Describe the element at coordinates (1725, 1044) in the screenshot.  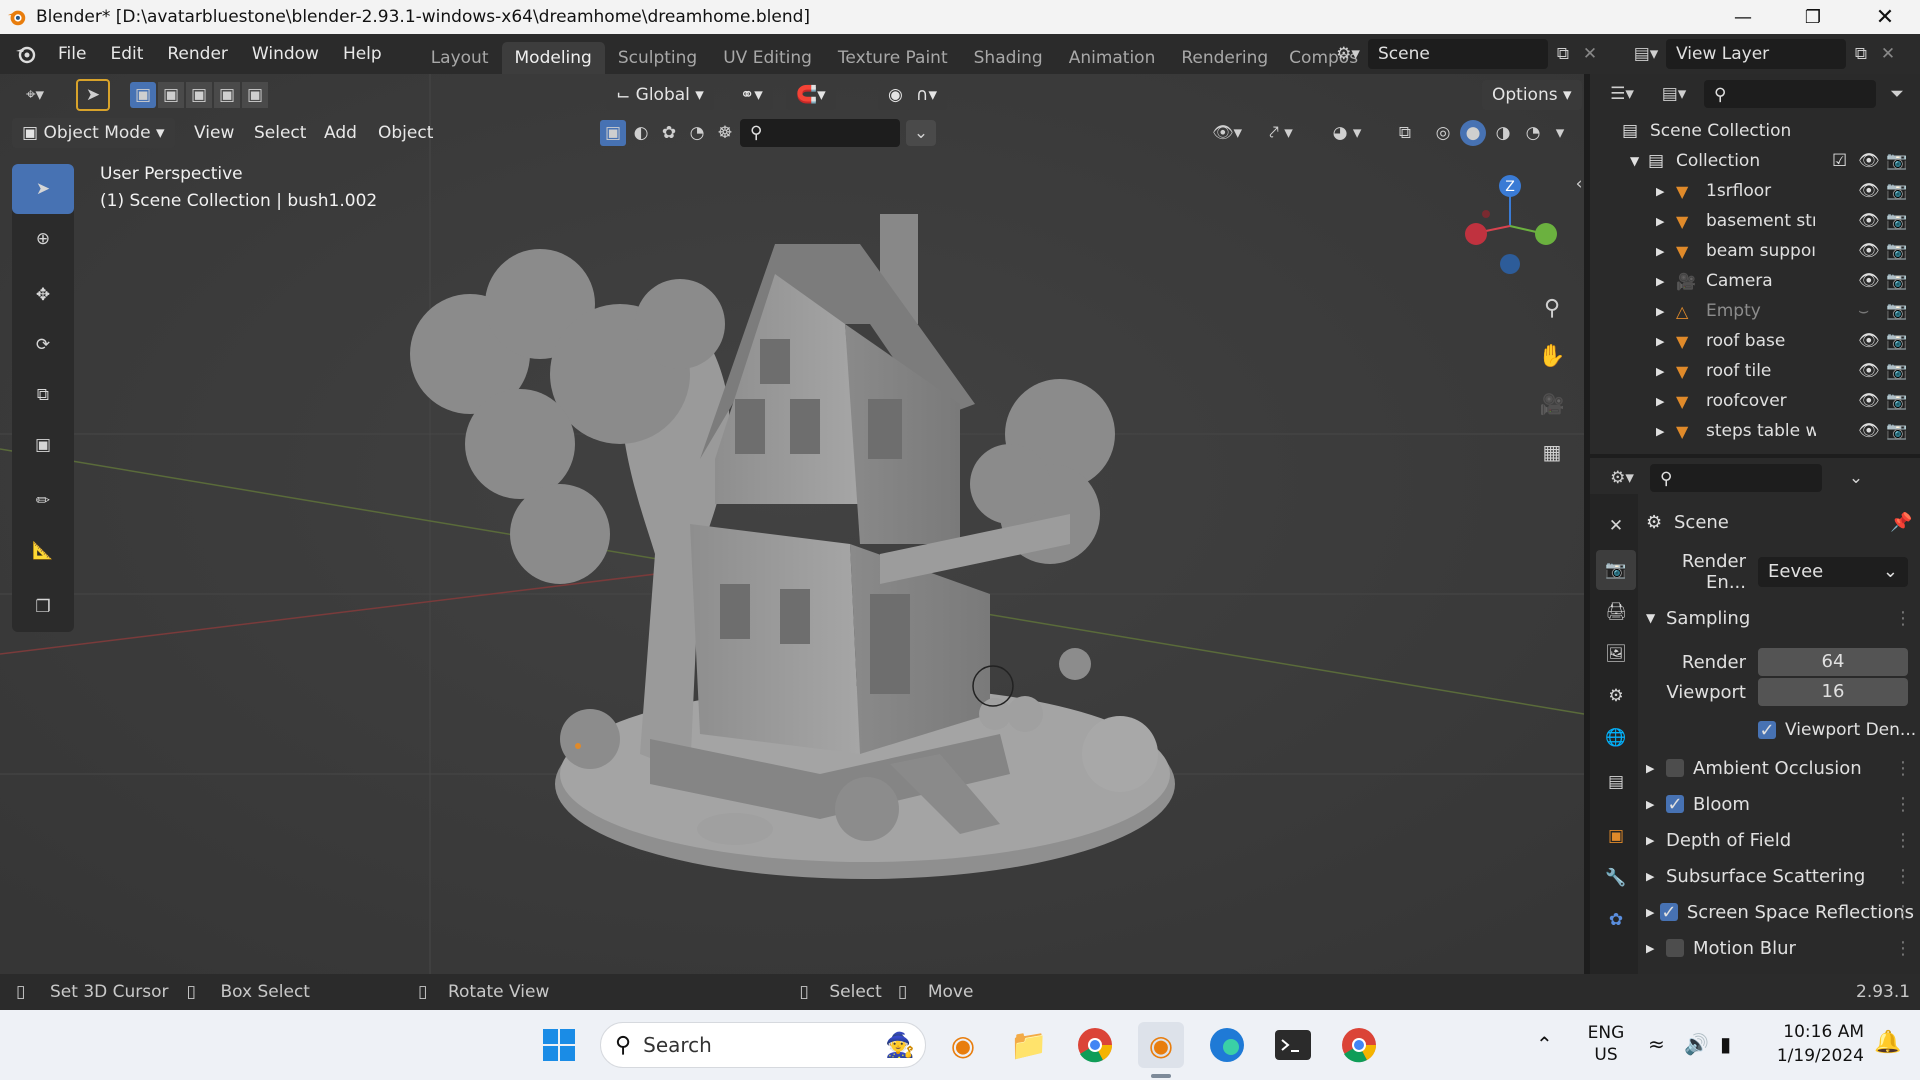
I see `battery-icon: ▮` at that location.